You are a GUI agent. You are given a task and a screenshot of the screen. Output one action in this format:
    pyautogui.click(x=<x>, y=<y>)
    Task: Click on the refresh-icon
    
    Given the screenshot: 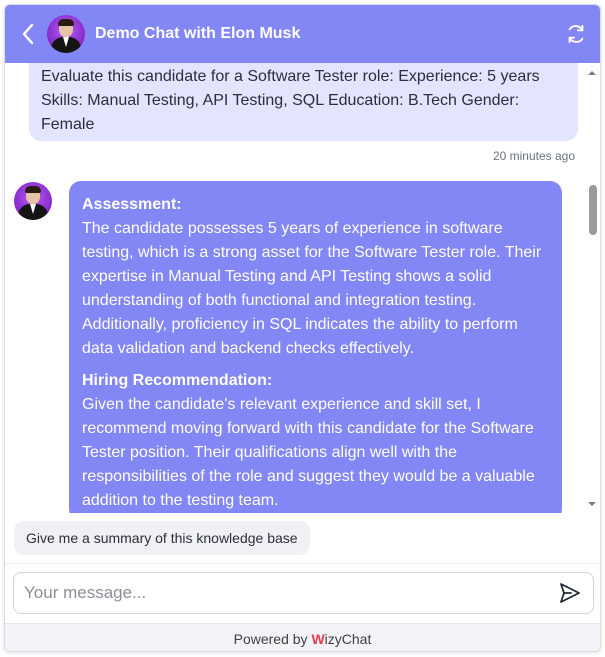 What is the action you would take?
    pyautogui.click(x=576, y=34)
    